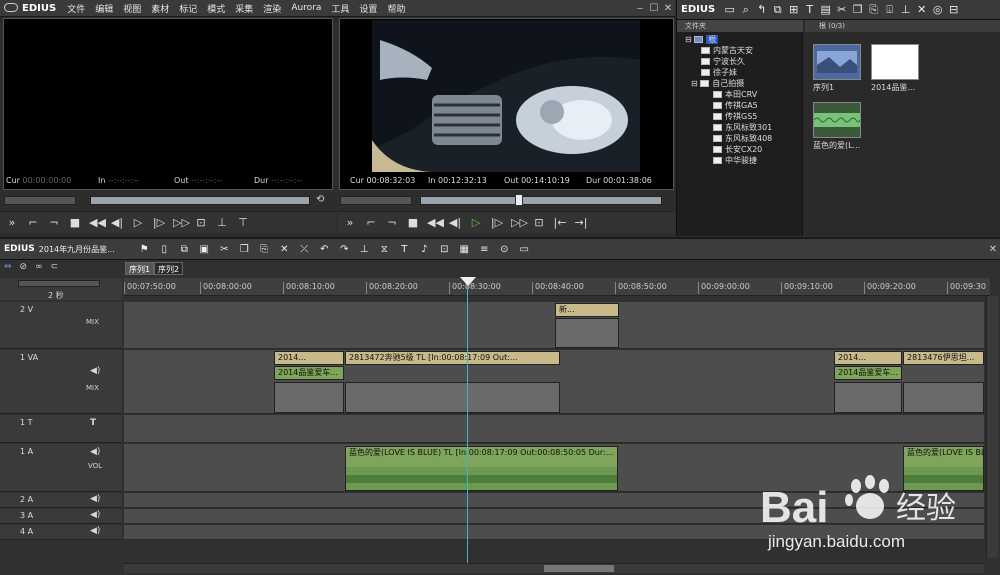 The height and width of the screenshot is (575, 1000). What do you see at coordinates (825, 9) in the screenshot?
I see `new-clip-icon: ▤` at bounding box center [825, 9].